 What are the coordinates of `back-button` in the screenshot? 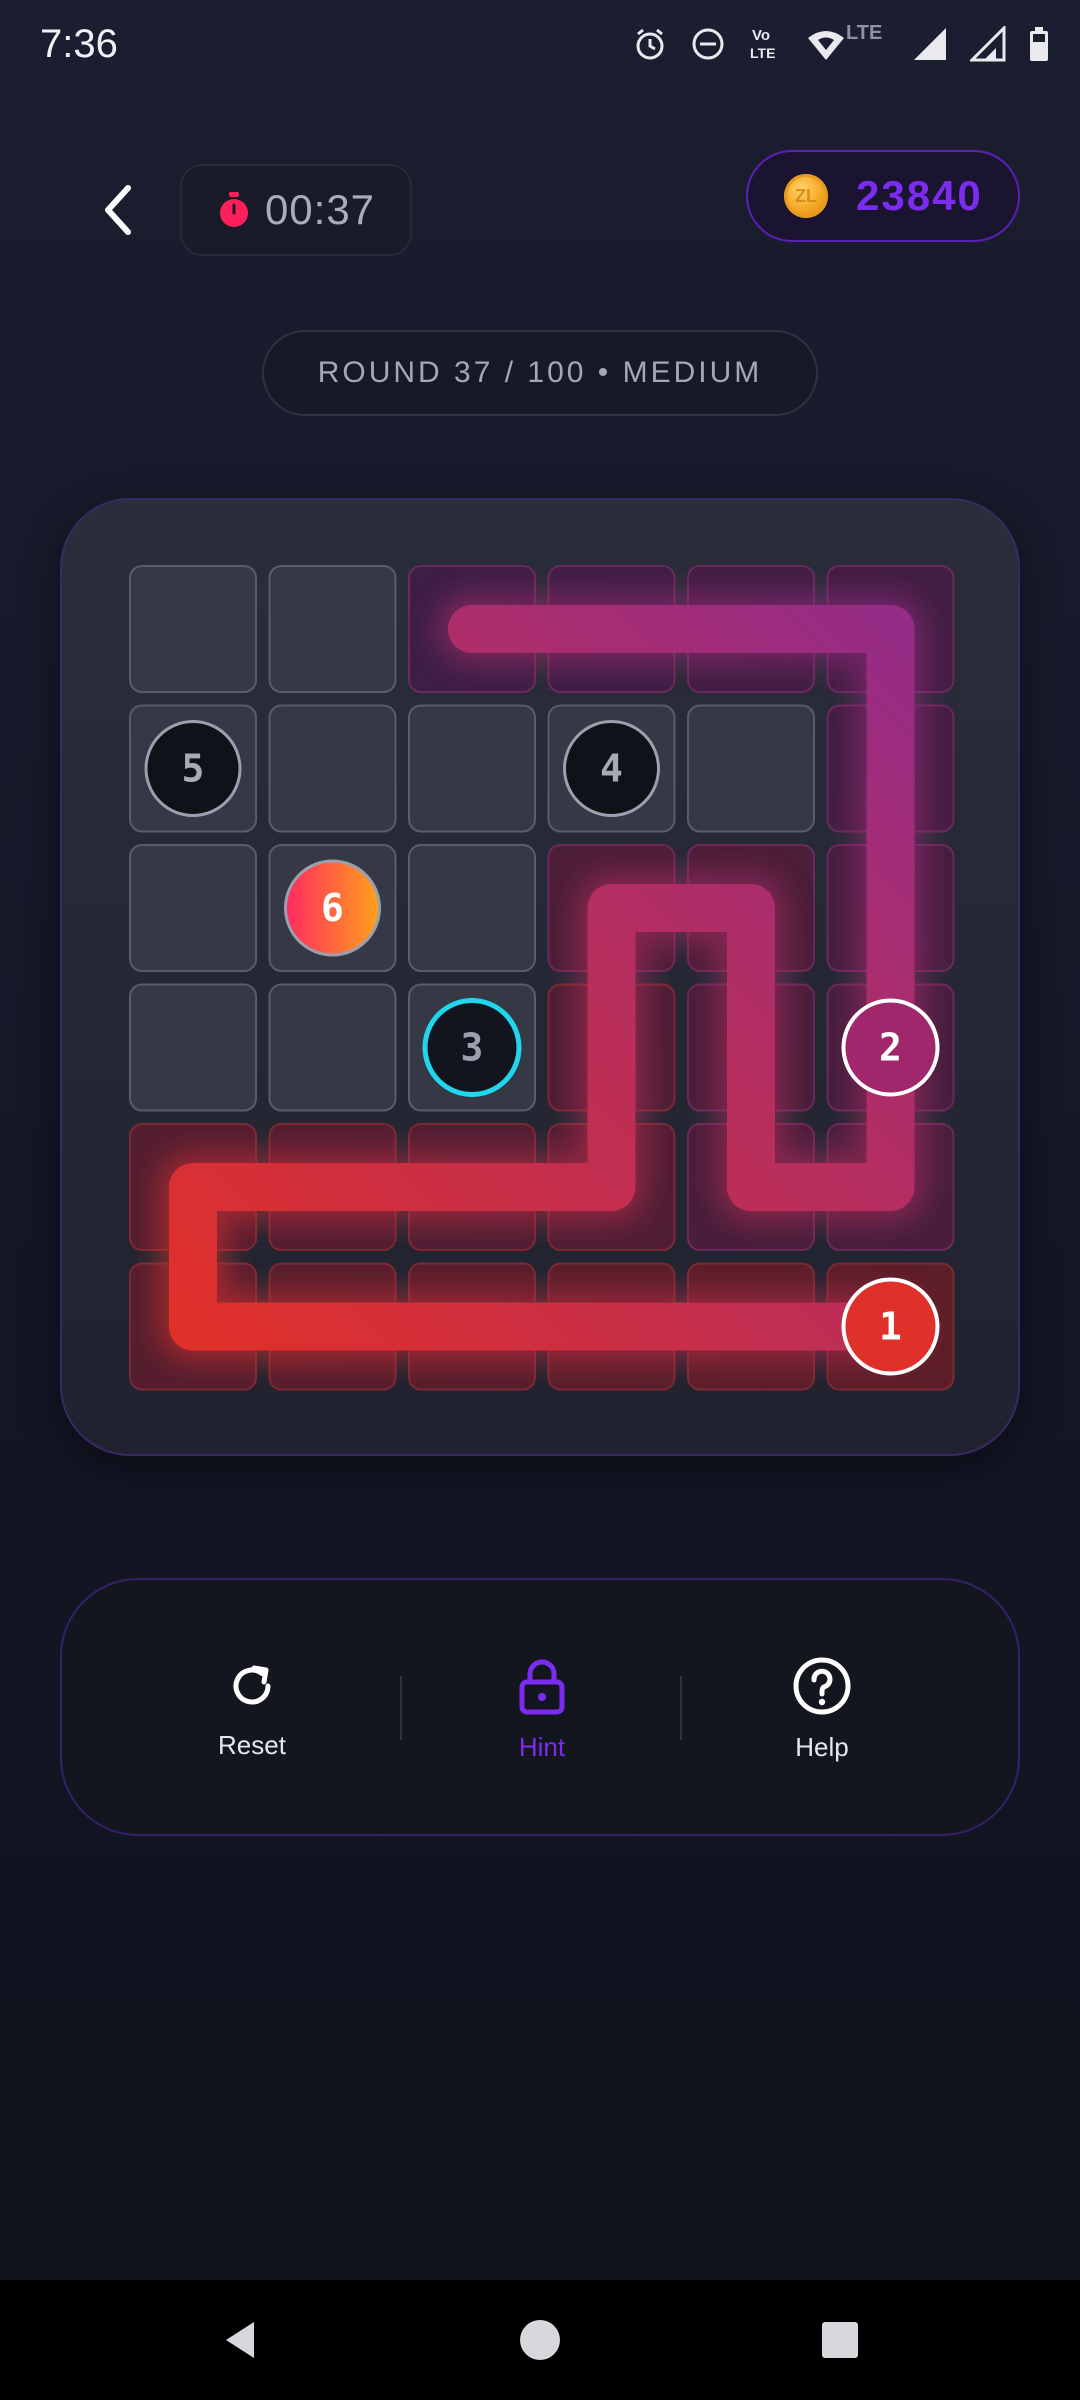 It's located at (118, 210).